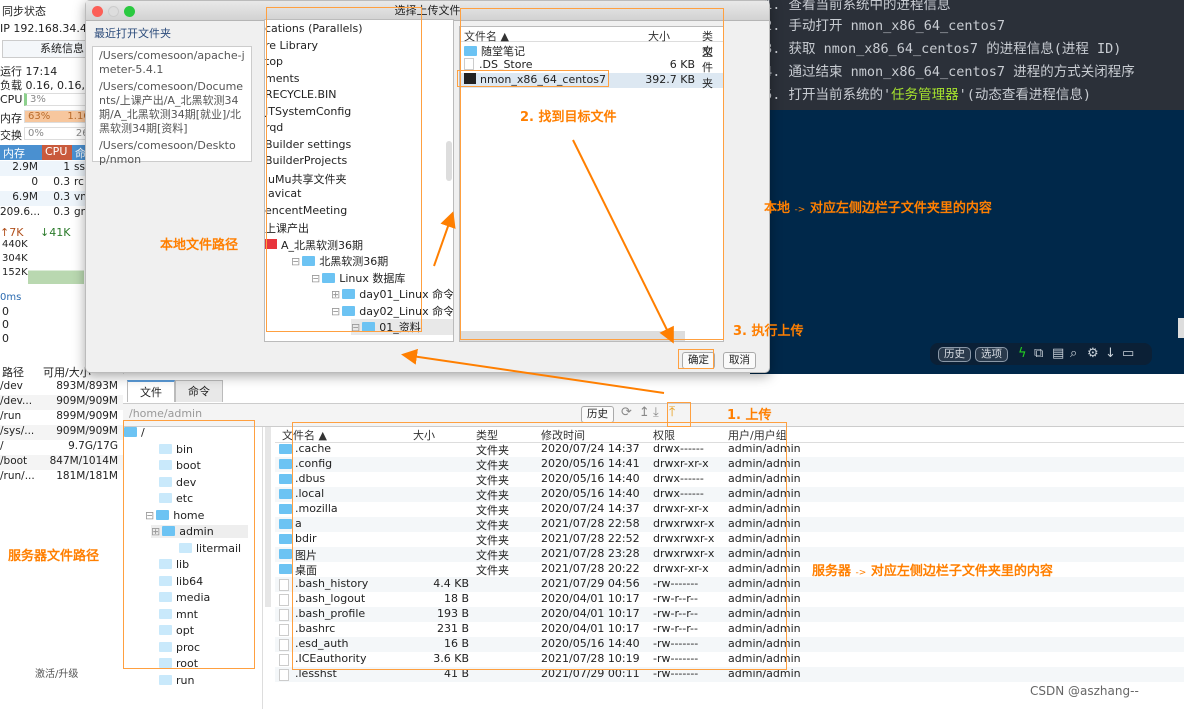  I want to click on arrow-to-ok, so click(623, 241).